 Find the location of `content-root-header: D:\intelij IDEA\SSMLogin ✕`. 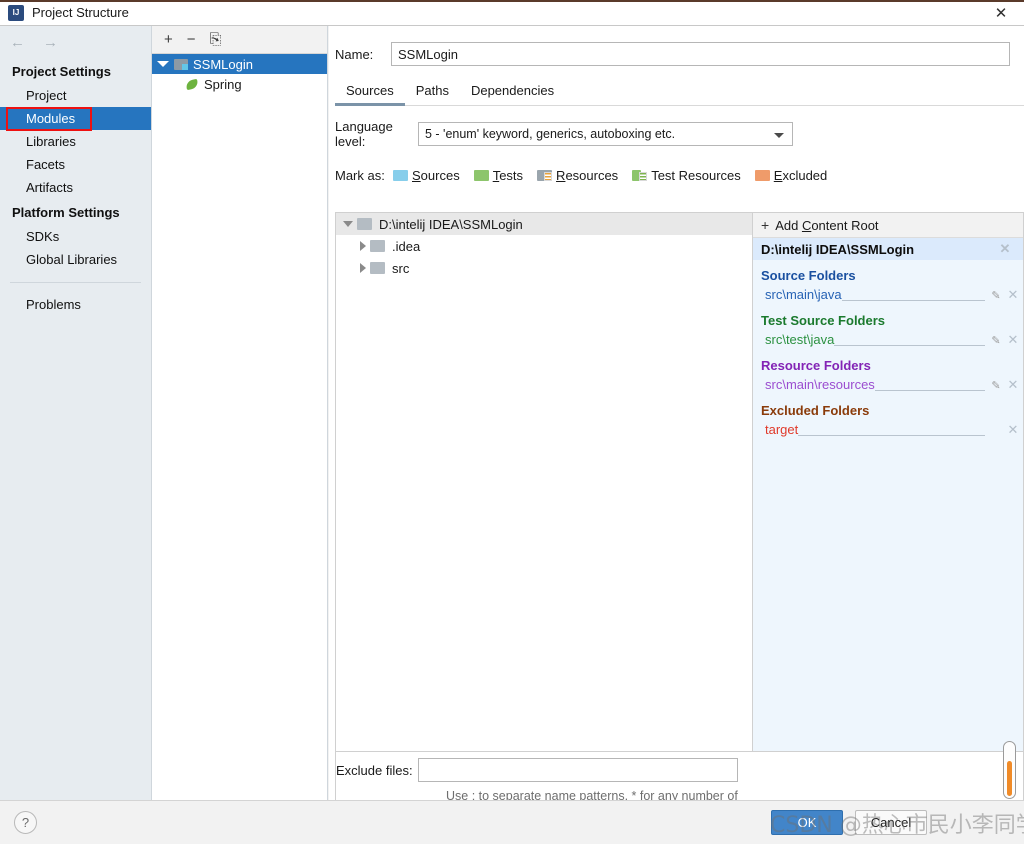

content-root-header: D:\intelij IDEA\SSMLogin ✕ is located at coordinates (888, 249).